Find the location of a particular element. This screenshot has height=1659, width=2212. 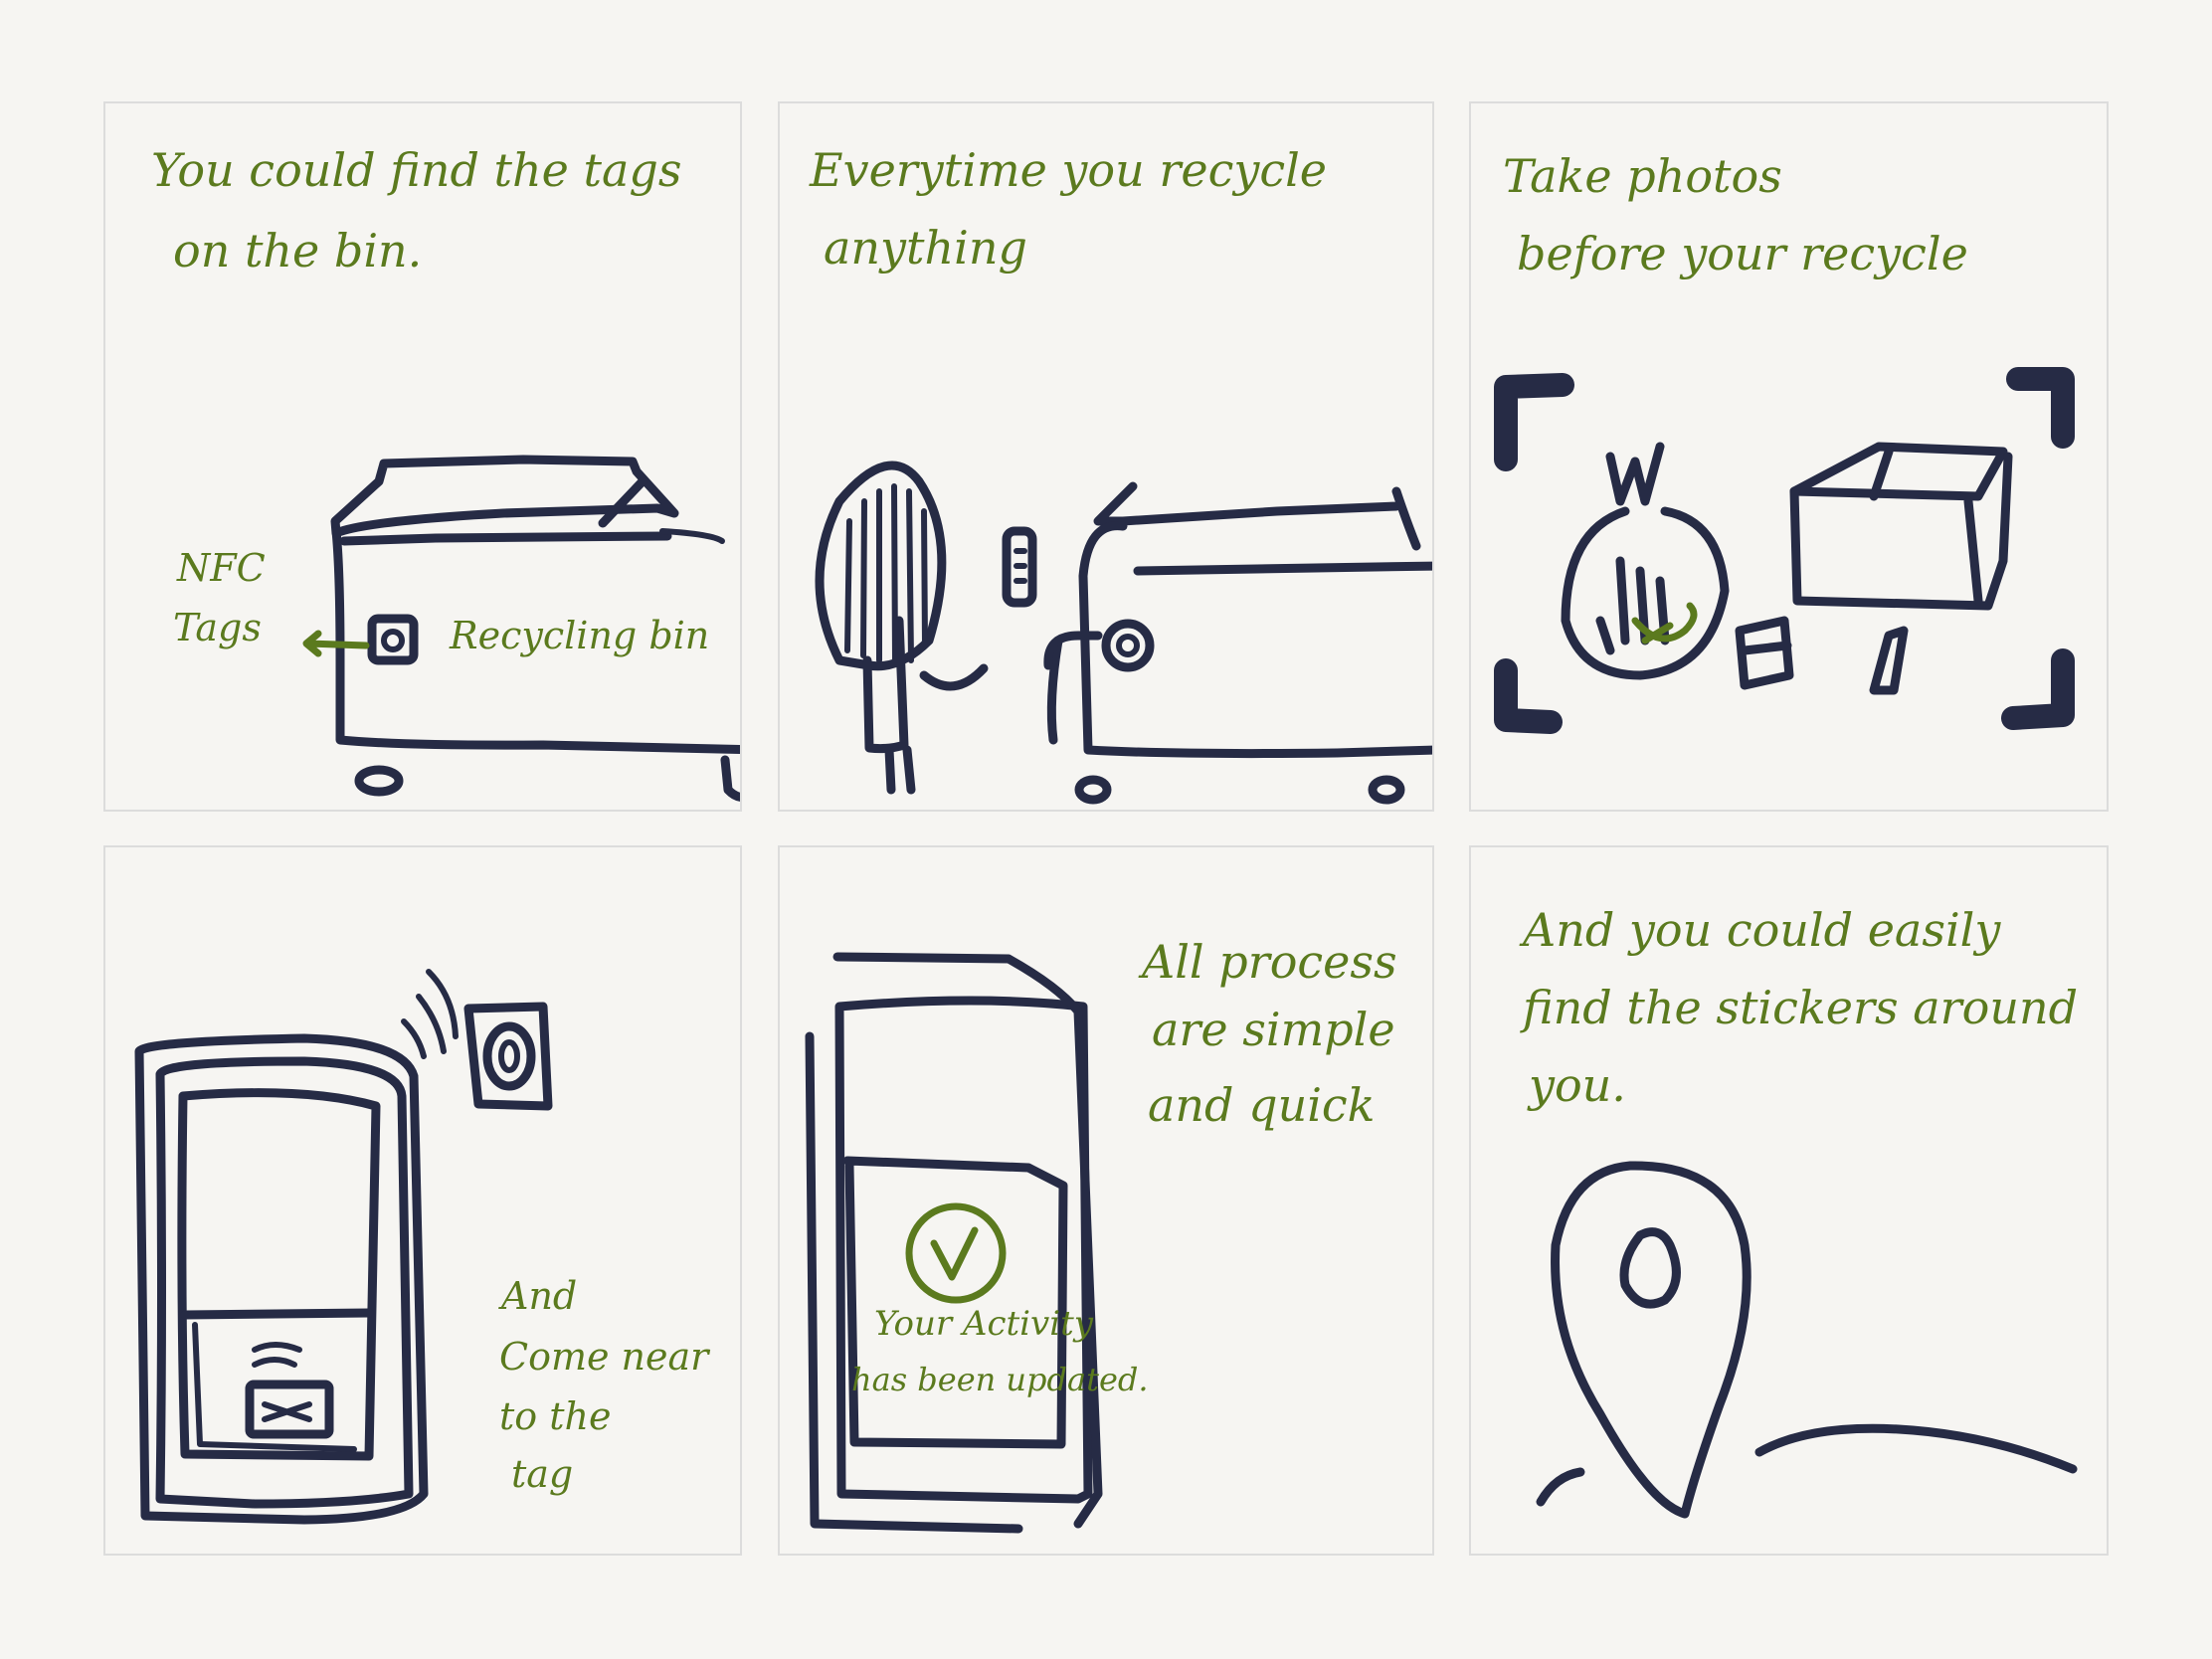

storyboard-panel-4: And Come near to the tag is located at coordinates (422, 1200).